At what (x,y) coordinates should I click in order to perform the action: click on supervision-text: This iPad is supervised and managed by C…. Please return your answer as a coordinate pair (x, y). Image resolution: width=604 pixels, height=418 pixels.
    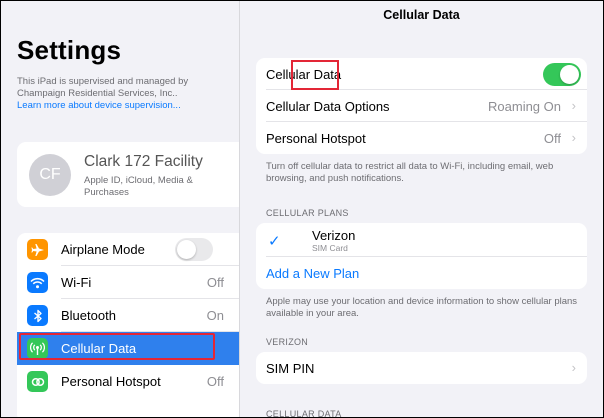
    Looking at the image, I should click on (103, 87).